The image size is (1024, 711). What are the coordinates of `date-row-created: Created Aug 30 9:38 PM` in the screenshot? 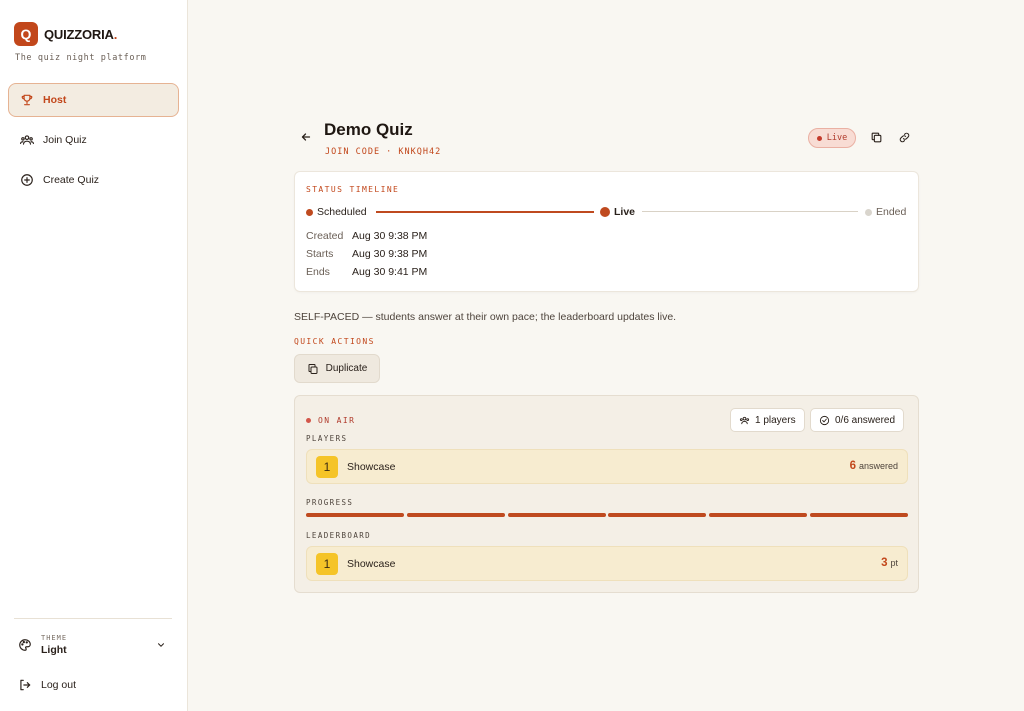 It's located at (366, 239).